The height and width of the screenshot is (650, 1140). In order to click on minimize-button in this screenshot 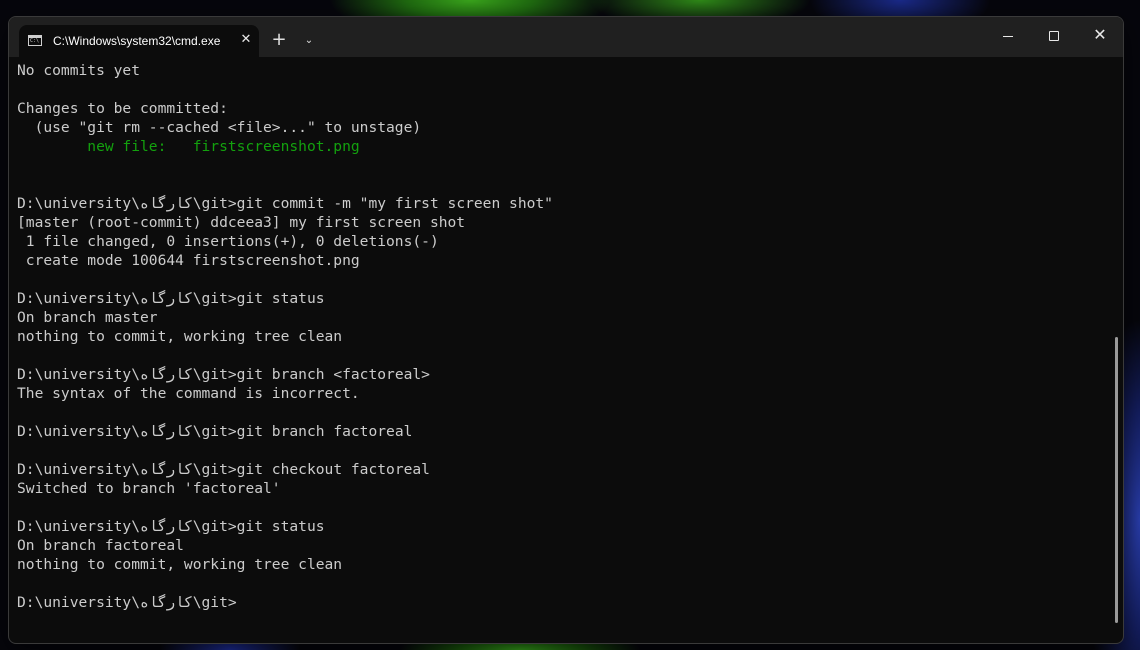, I will do `click(1008, 36)`.